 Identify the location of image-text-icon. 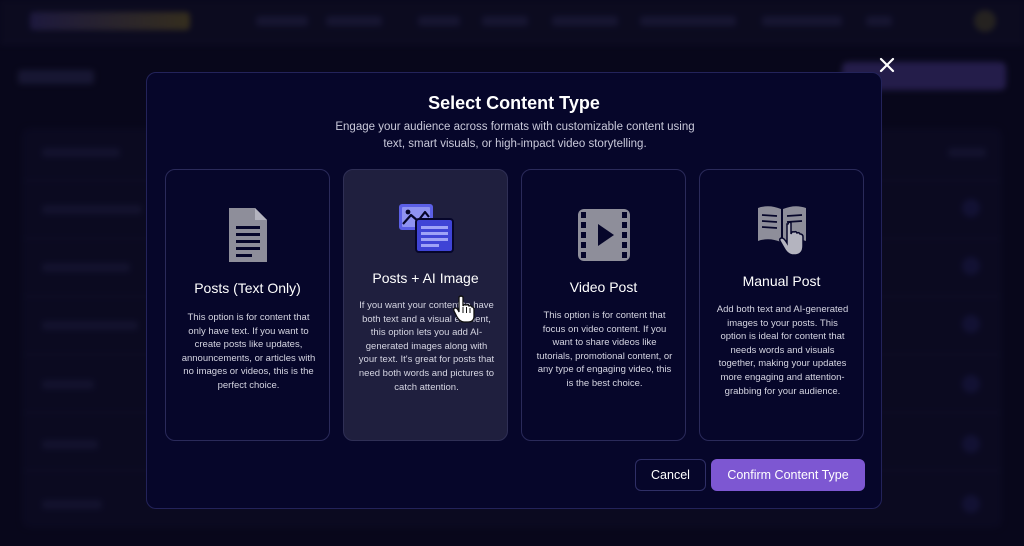
(426, 230).